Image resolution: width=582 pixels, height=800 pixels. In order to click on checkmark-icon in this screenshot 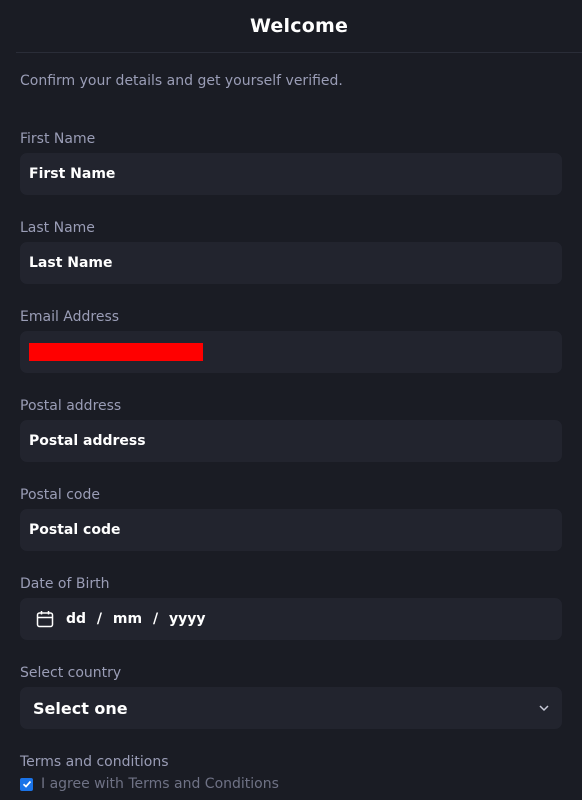, I will do `click(26, 784)`.